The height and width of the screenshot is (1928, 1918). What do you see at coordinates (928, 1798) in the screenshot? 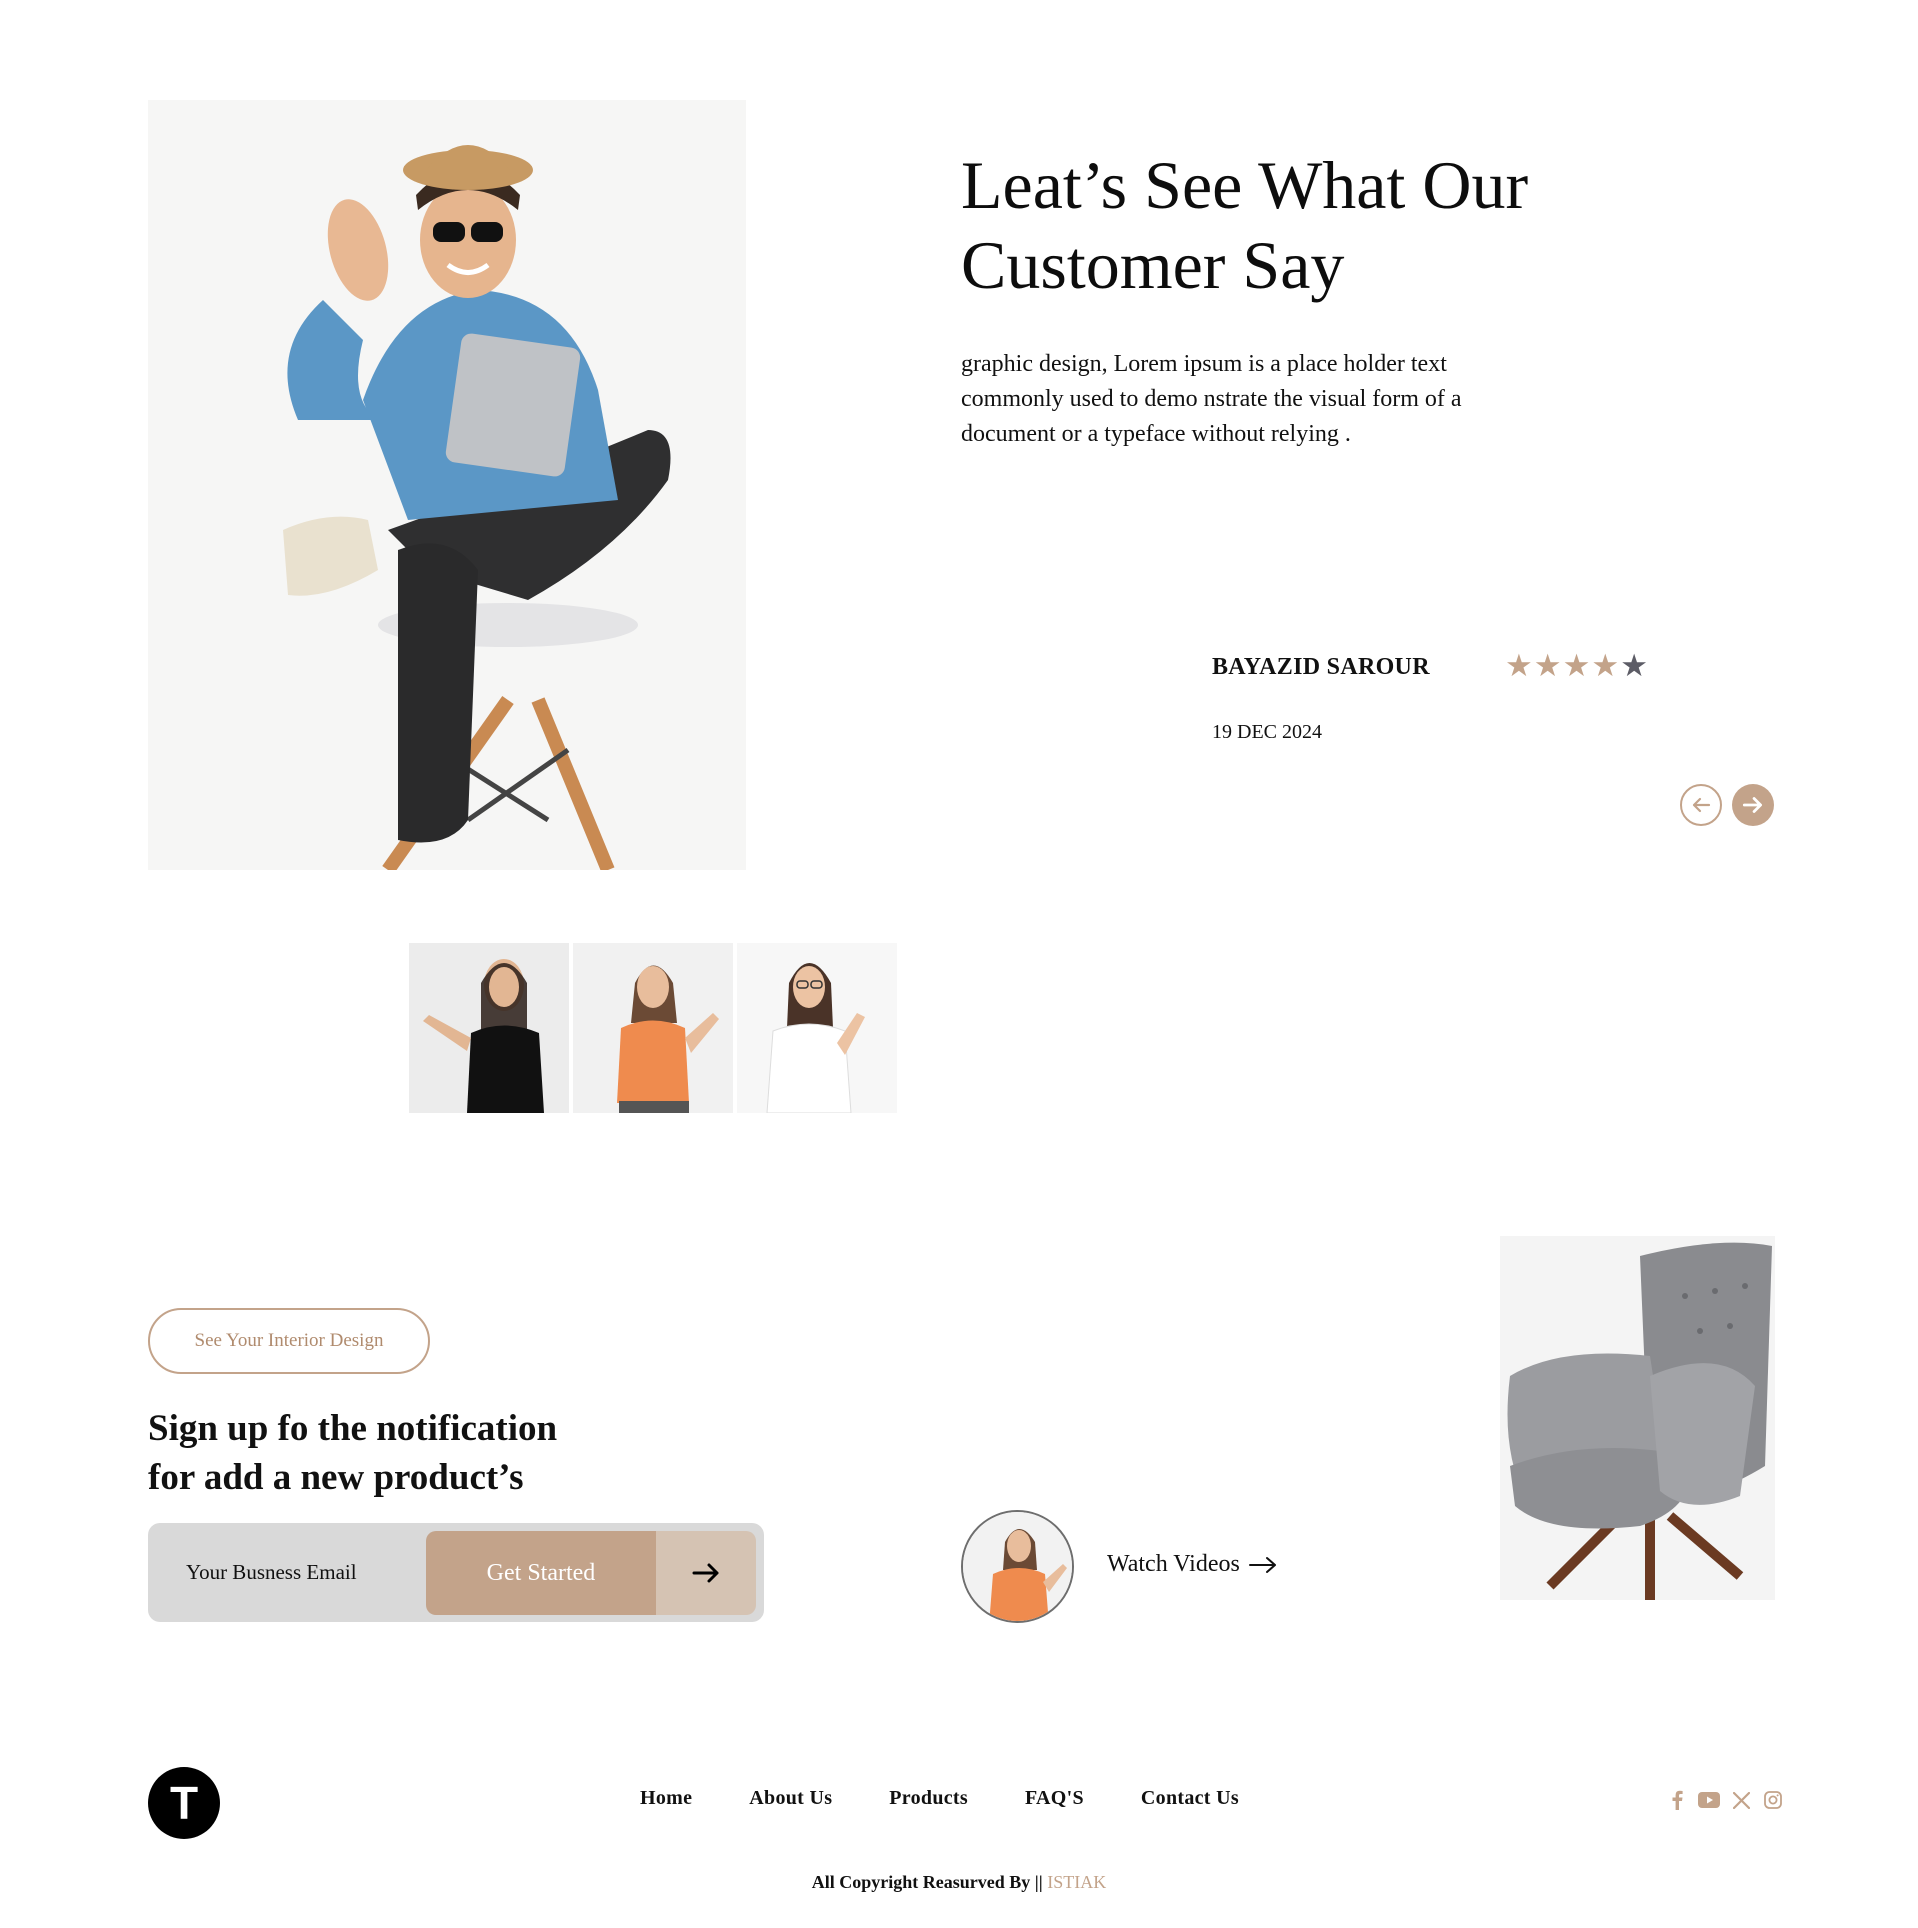
I see `footer-link-products: Products` at bounding box center [928, 1798].